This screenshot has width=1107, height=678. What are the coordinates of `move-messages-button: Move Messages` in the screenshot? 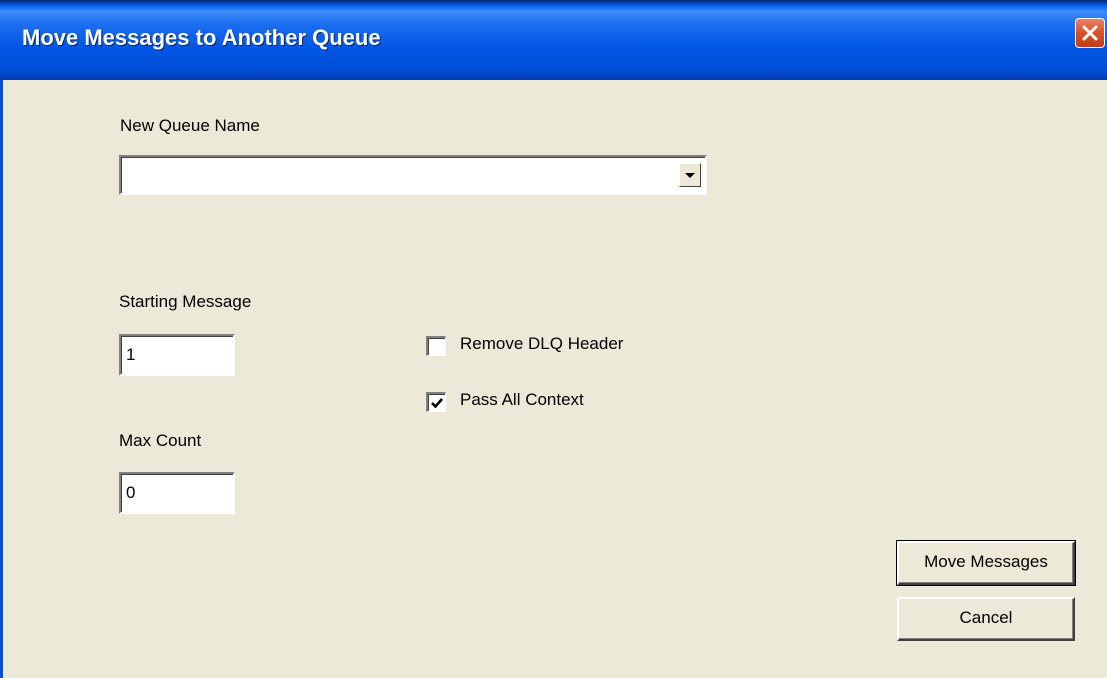 It's located at (986, 563).